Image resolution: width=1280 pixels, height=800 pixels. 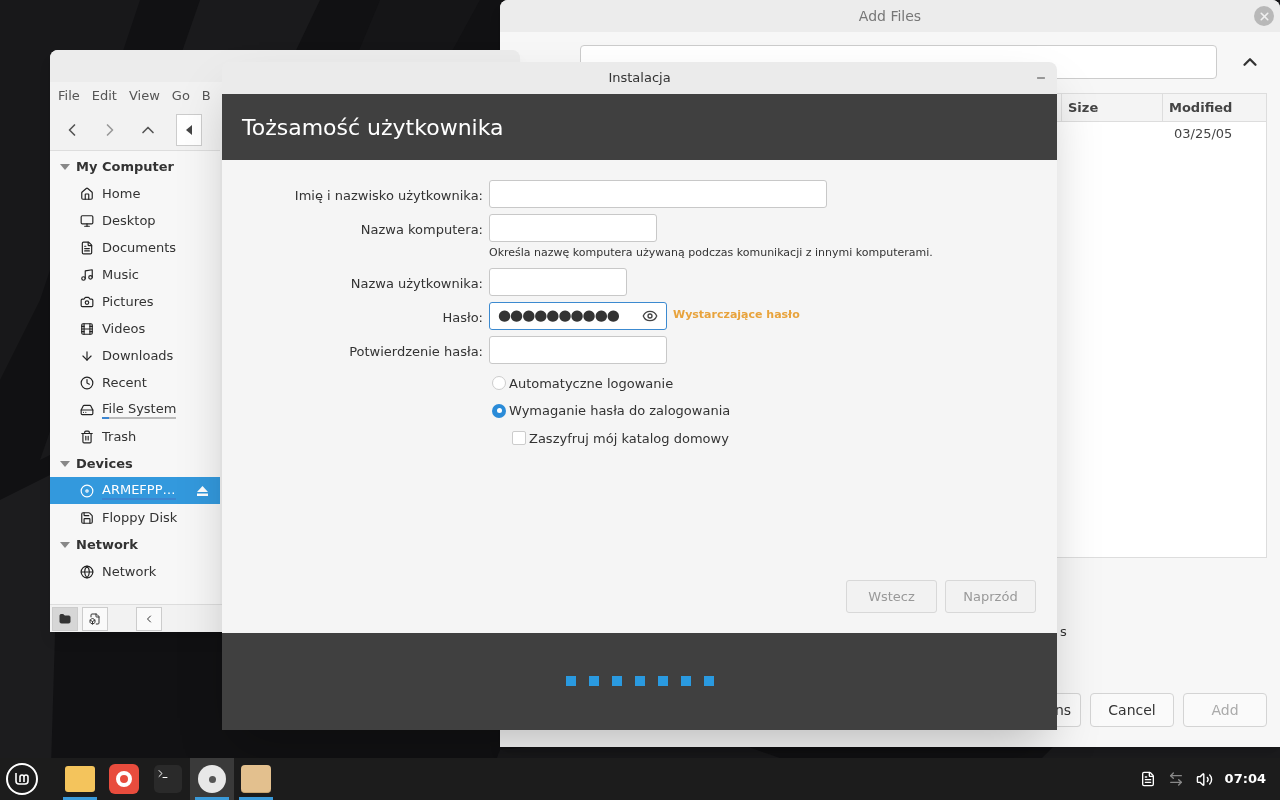 What do you see at coordinates (736, 315) in the screenshot?
I see `password-strength: Wystarczające hasło` at bounding box center [736, 315].